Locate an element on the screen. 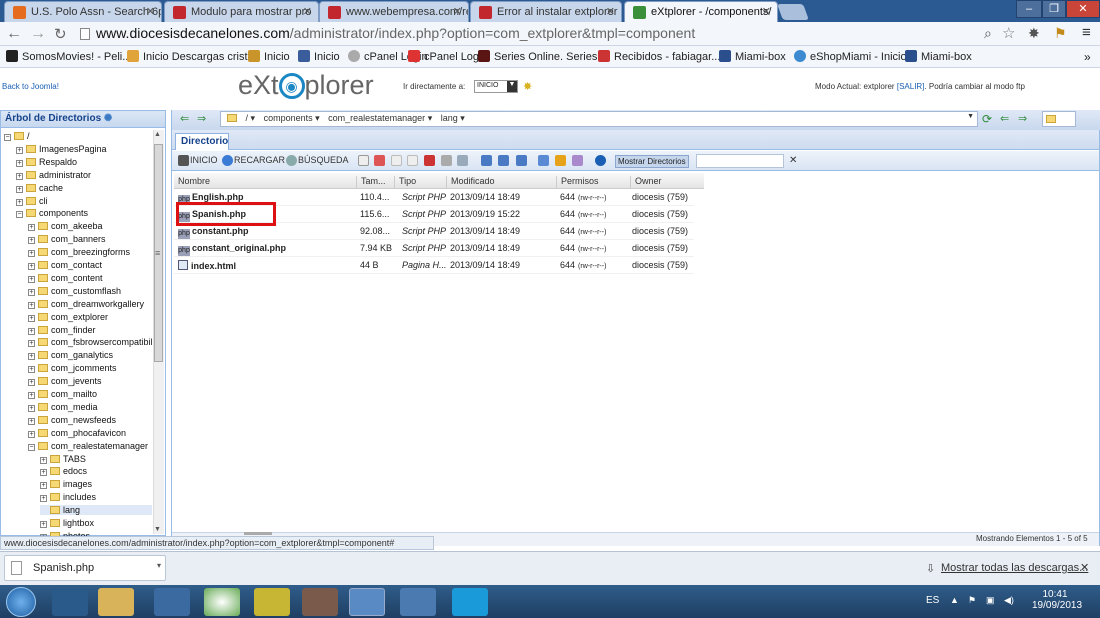 Image resolution: width=1100 pixels, height=618 pixels. reload-icon: ↻ is located at coordinates (60, 34).